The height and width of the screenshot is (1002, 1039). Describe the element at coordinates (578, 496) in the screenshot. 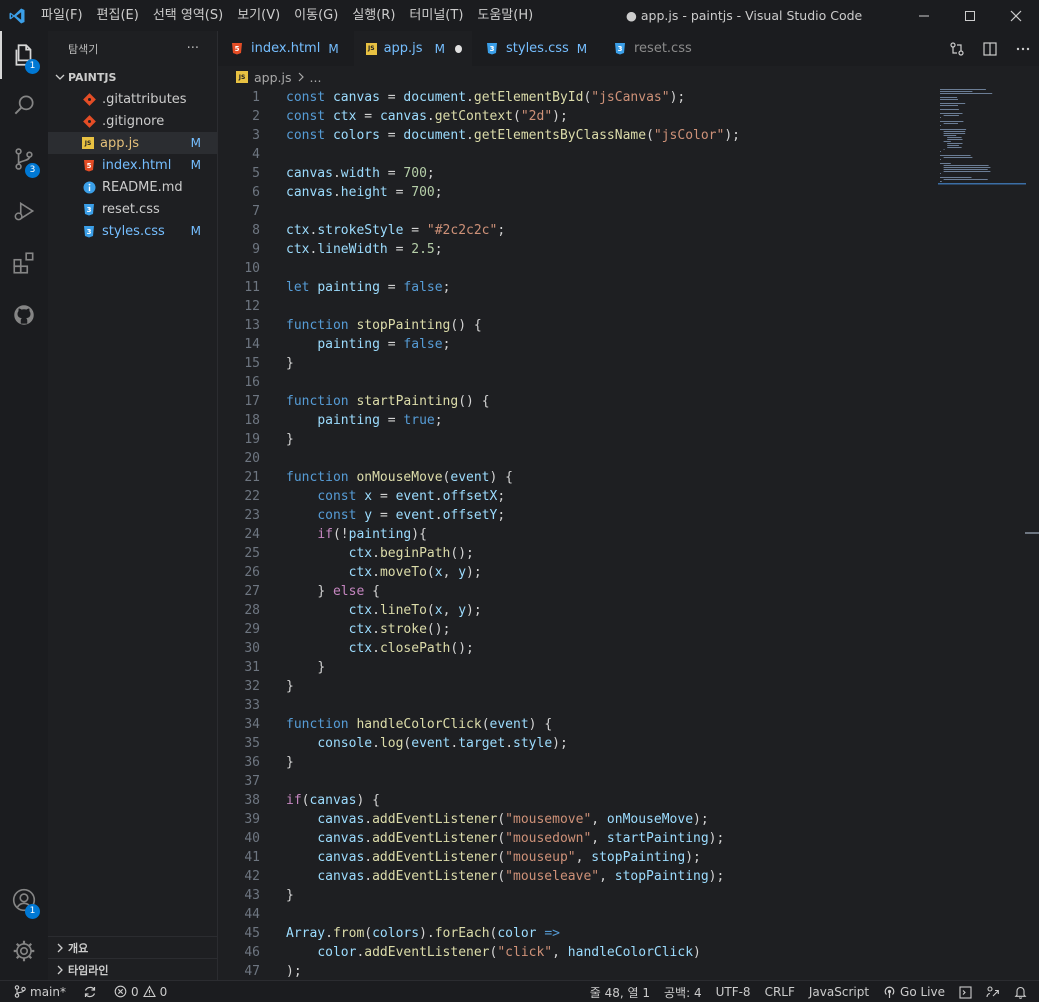

I see `code-line: 22 const x = event.offsetX;` at that location.